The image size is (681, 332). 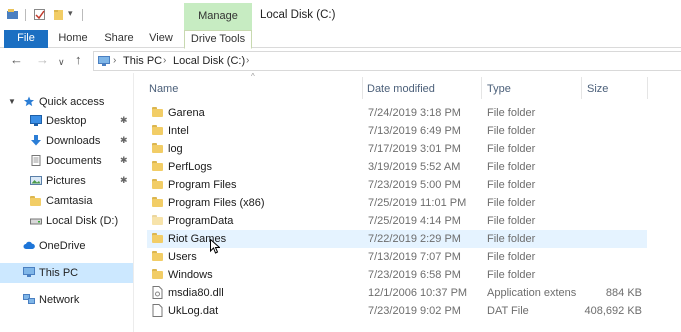 What do you see at coordinates (499, 89) in the screenshot?
I see `column-header-type: Type` at bounding box center [499, 89].